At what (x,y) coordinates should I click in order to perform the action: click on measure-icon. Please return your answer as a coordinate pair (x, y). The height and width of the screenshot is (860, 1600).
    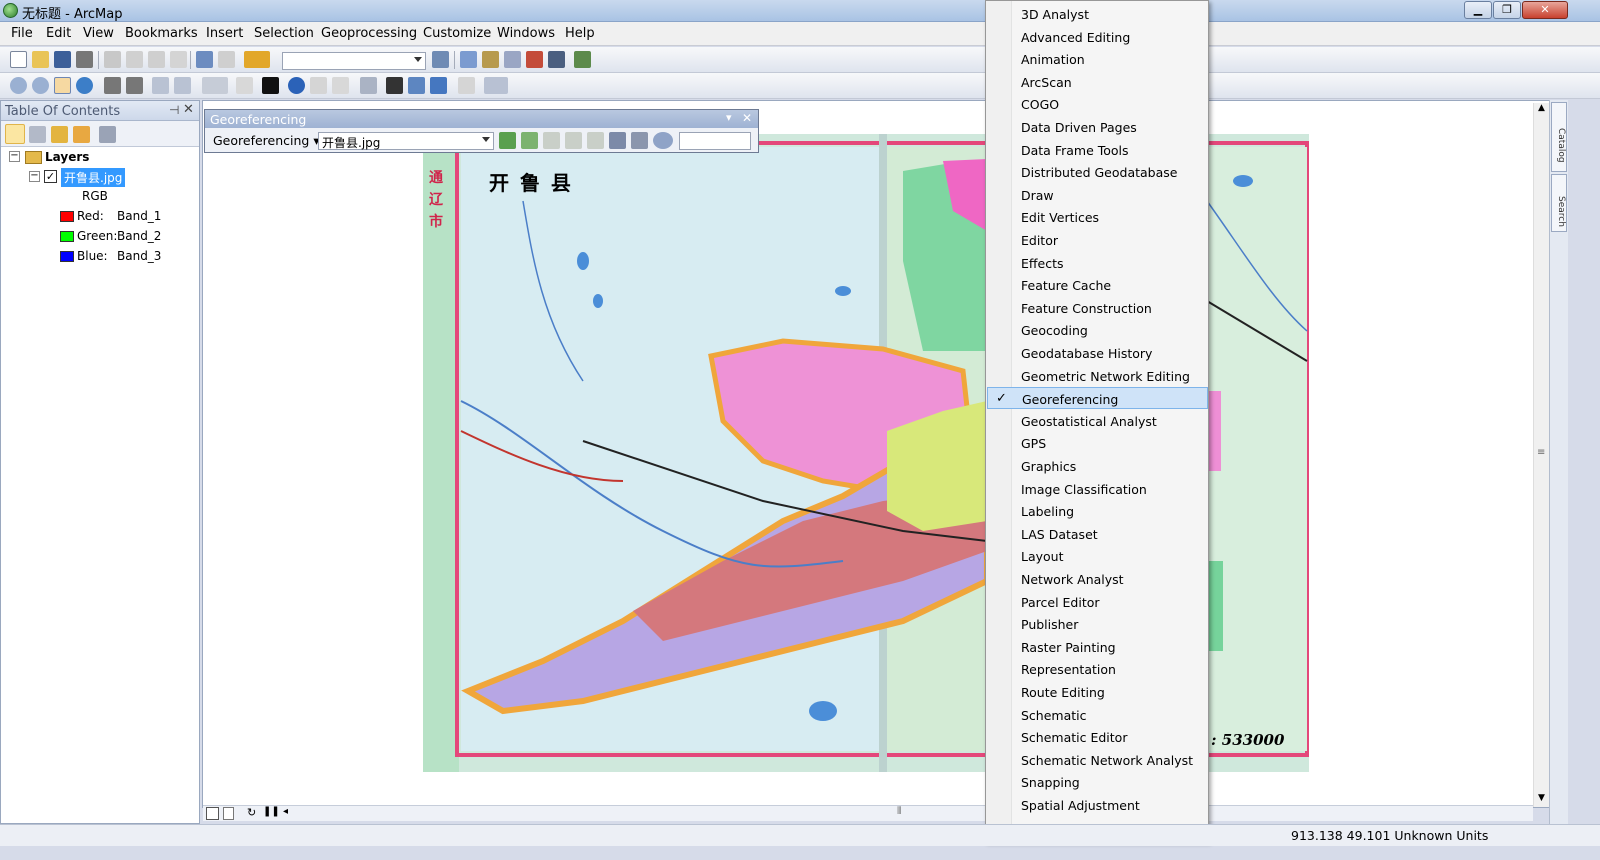
    Looking at the image, I should click on (368, 85).